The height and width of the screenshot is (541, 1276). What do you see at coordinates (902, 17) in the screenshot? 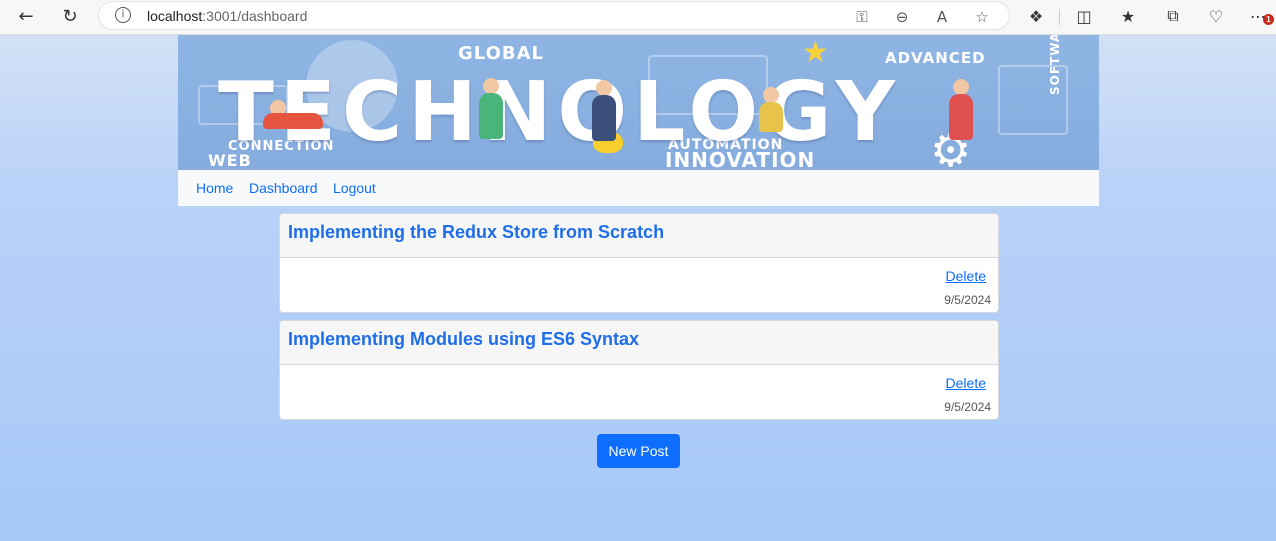
I see `zoom-out-icon: ⊖` at bounding box center [902, 17].